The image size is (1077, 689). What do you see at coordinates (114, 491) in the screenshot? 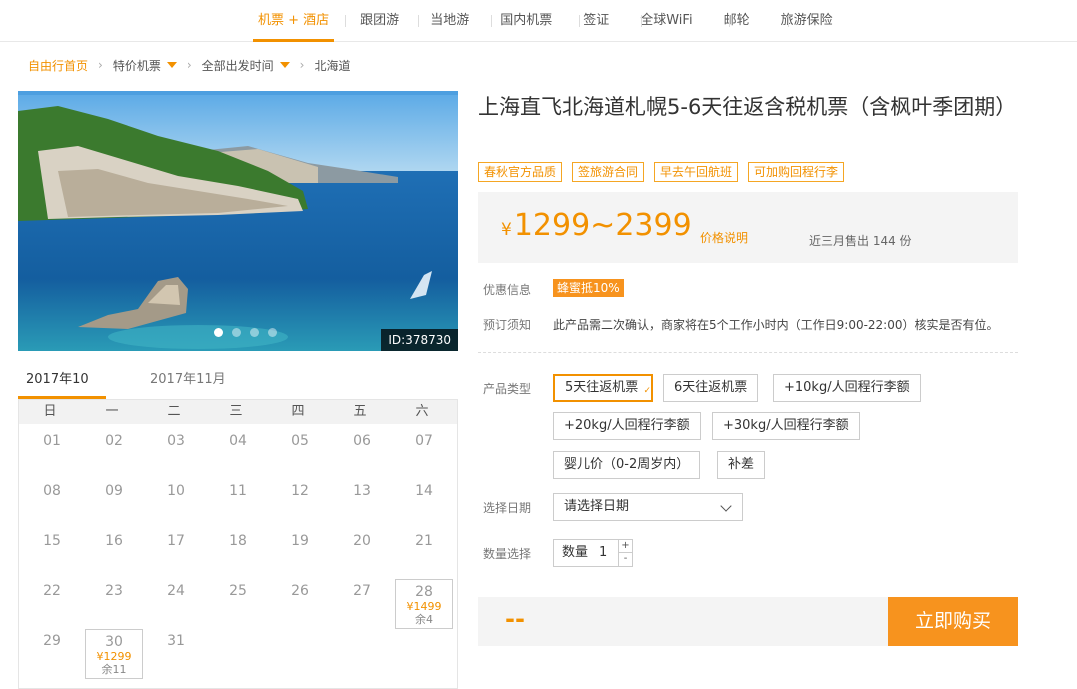
I see `calendar-day: 09` at bounding box center [114, 491].